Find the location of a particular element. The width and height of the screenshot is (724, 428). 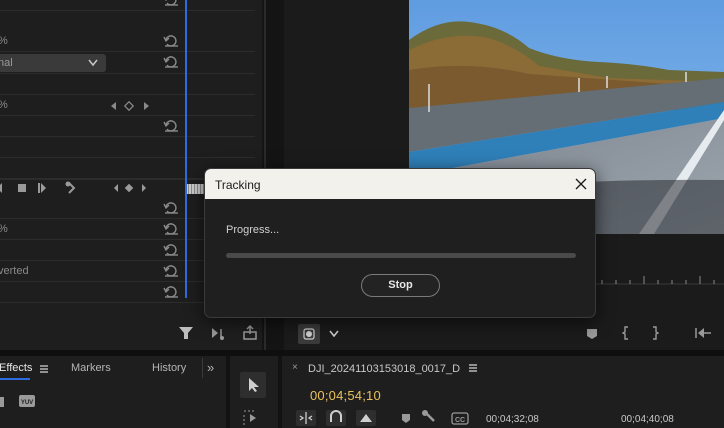

tab-history: History is located at coordinates (169, 368).